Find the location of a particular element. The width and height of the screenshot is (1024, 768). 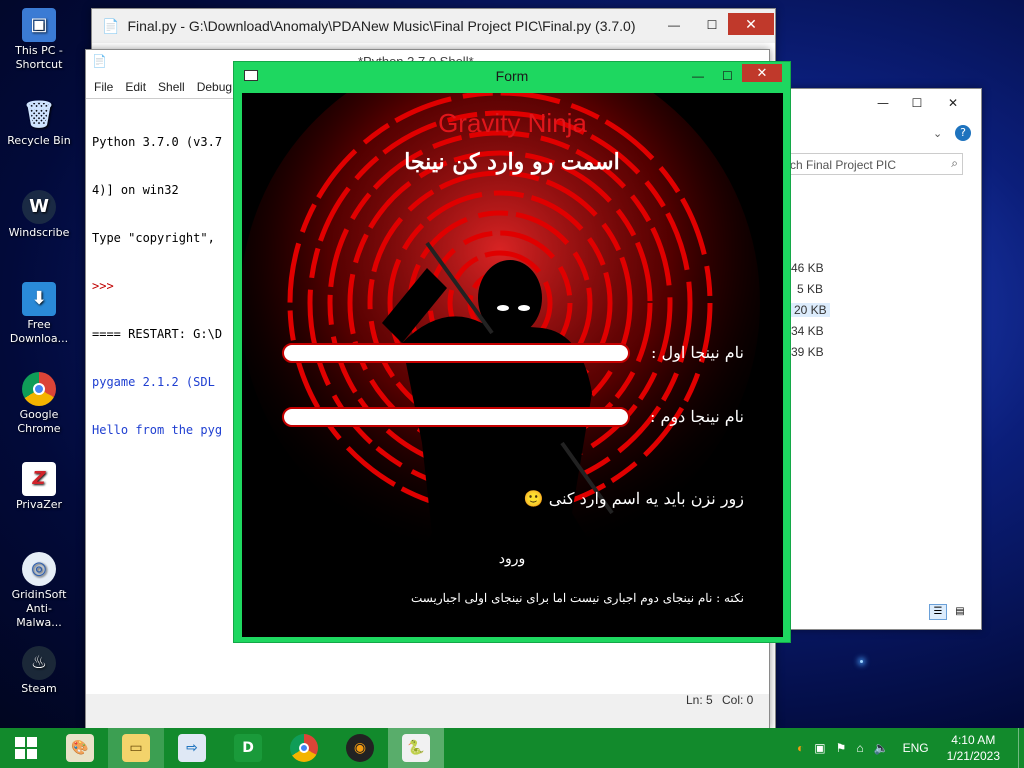

python-idle-icon: 🐍 is located at coordinates (416, 748).